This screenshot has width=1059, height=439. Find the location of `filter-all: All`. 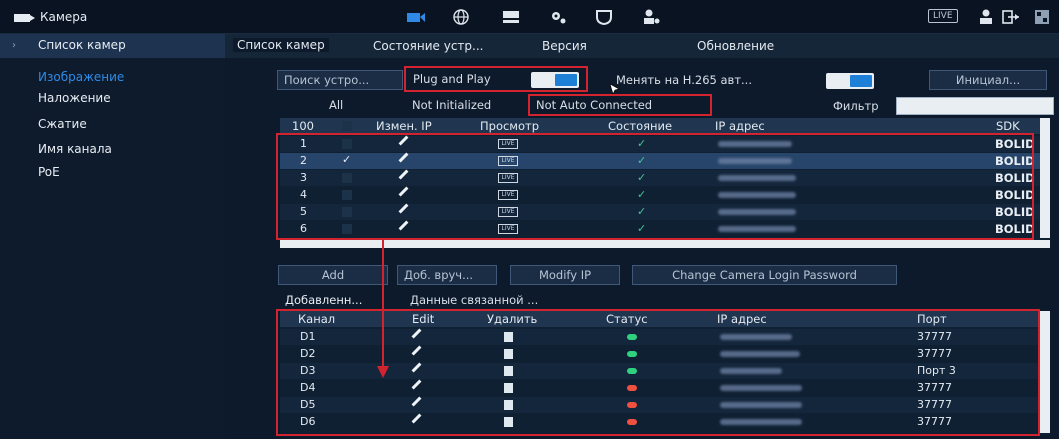

filter-all: All is located at coordinates (336, 105).